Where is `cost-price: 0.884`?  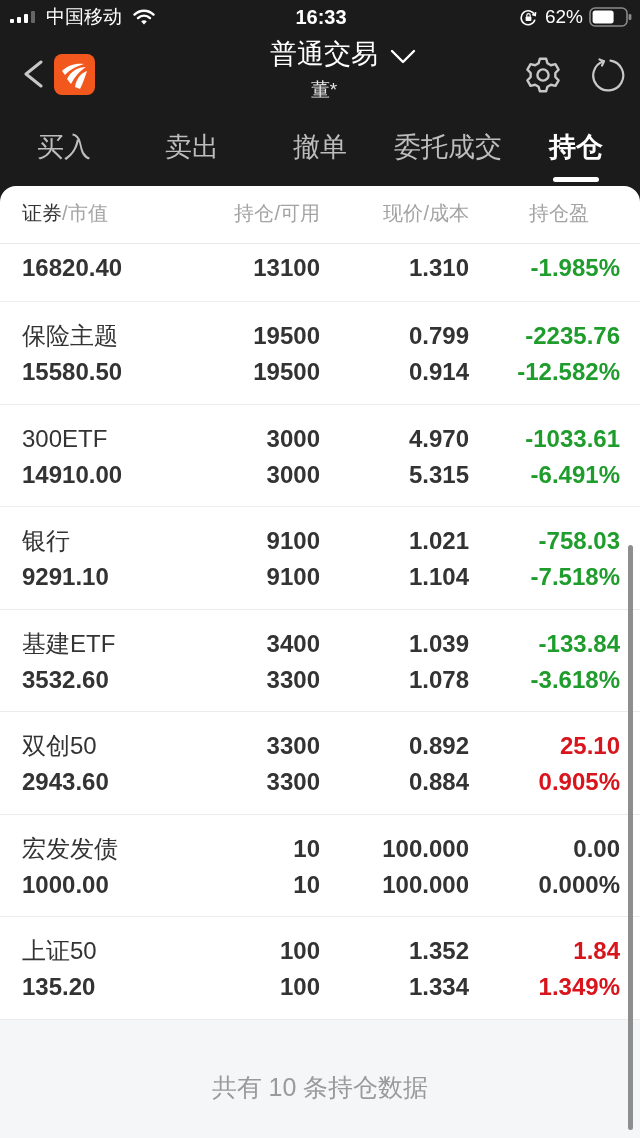 cost-price: 0.884 is located at coordinates (438, 782).